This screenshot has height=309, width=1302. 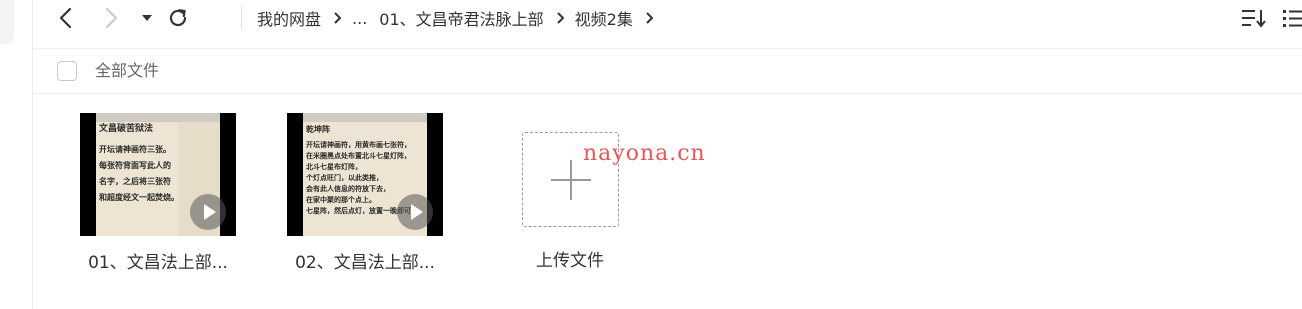 I want to click on sidebar-tab-stub, so click(x=7, y=22).